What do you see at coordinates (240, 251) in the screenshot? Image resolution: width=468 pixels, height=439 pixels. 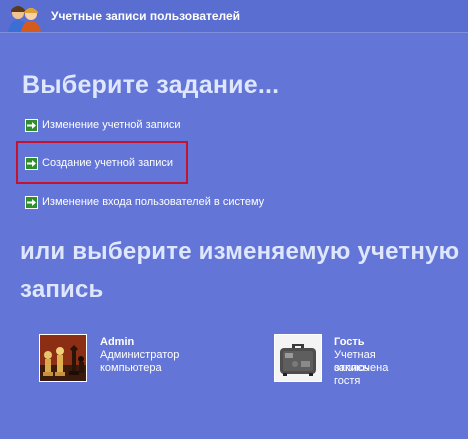 I see `subheading-line1: или выберите изменяемую учетную` at bounding box center [240, 251].